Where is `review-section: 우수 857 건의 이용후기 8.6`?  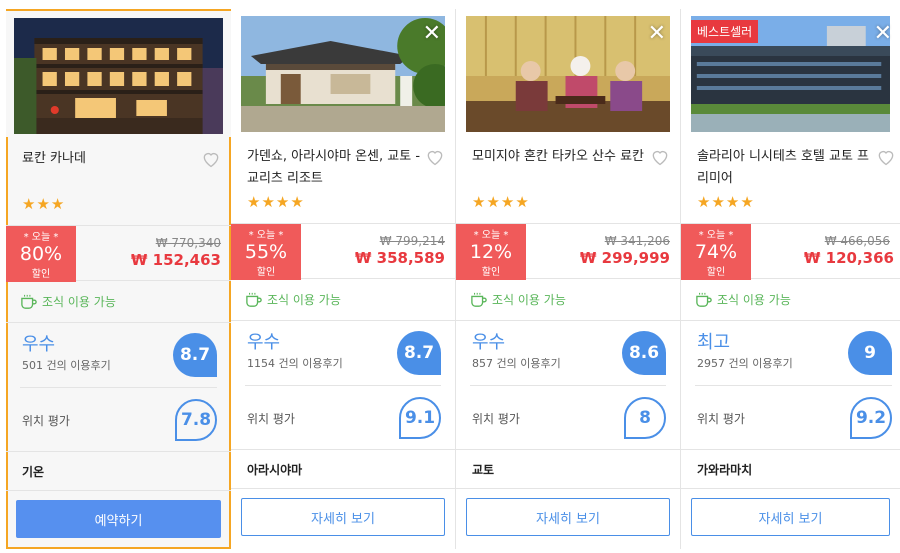
review-section: 우수 857 건의 이용후기 8.6 is located at coordinates (568, 353).